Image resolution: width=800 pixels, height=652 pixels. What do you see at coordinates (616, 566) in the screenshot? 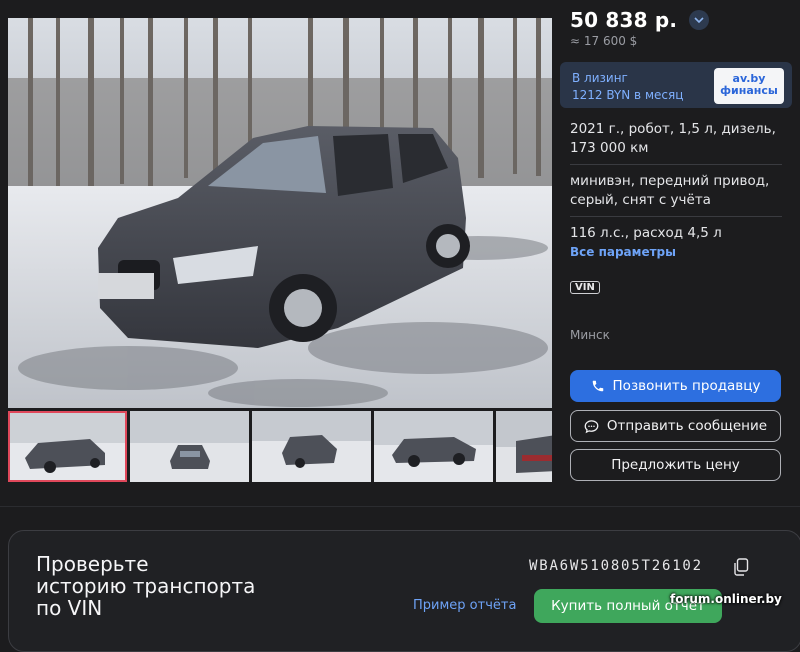
I see `vin-number: WBA6W510805T26102` at bounding box center [616, 566].